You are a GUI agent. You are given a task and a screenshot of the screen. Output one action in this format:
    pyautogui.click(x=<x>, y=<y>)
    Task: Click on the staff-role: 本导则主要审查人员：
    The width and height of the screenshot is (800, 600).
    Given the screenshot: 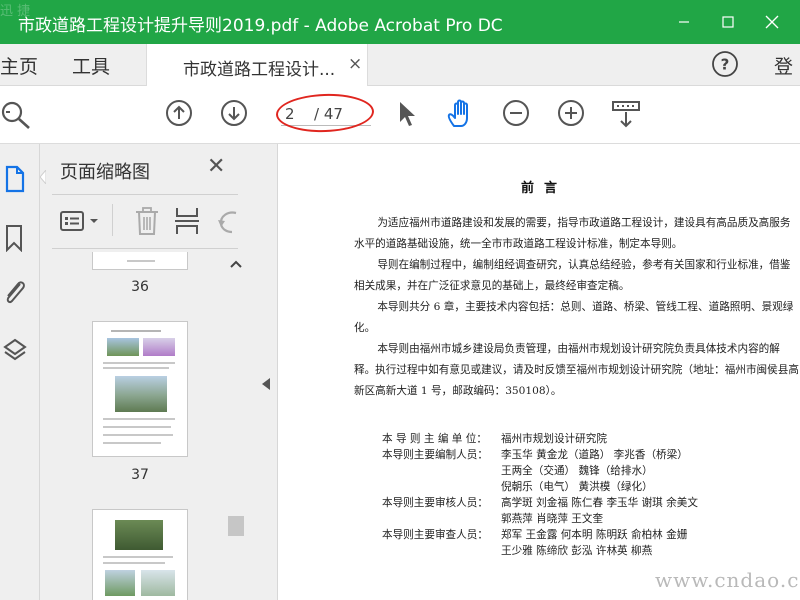 What is the action you would take?
    pyautogui.click(x=435, y=535)
    